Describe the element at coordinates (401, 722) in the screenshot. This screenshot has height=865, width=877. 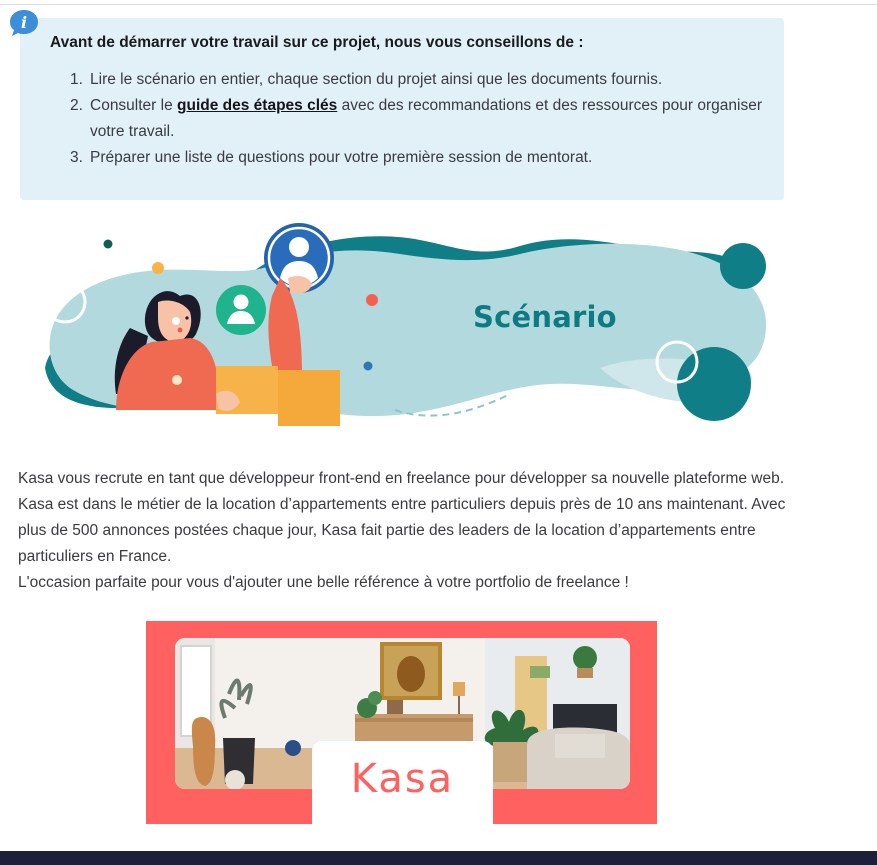
I see `kasa-banner: Kasa` at that location.